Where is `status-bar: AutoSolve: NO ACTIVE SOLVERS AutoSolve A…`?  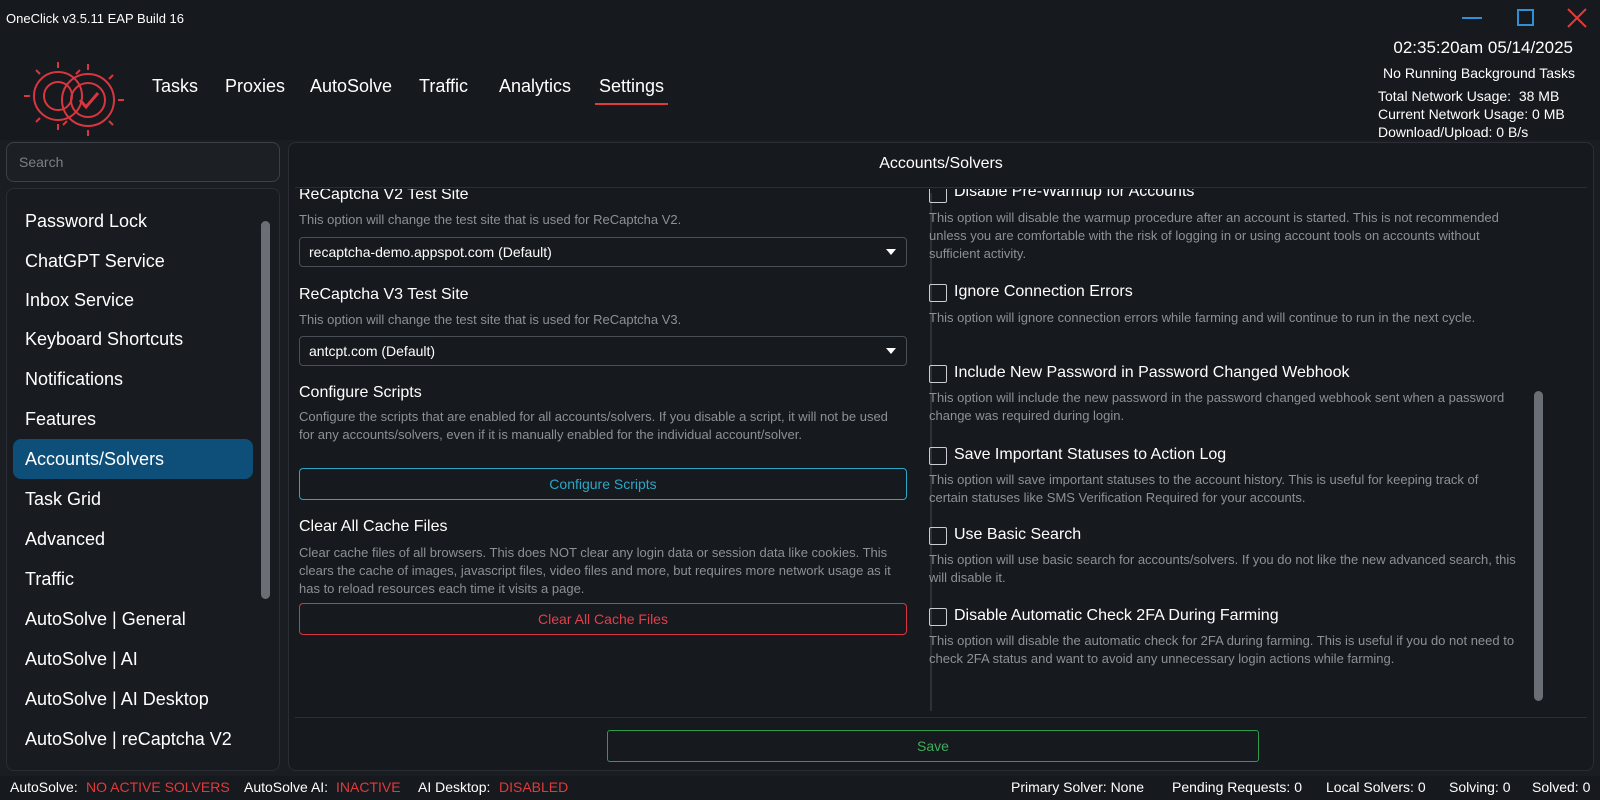
status-bar: AutoSolve: NO ACTIVE SOLVERS AutoSolve A… is located at coordinates (800, 788).